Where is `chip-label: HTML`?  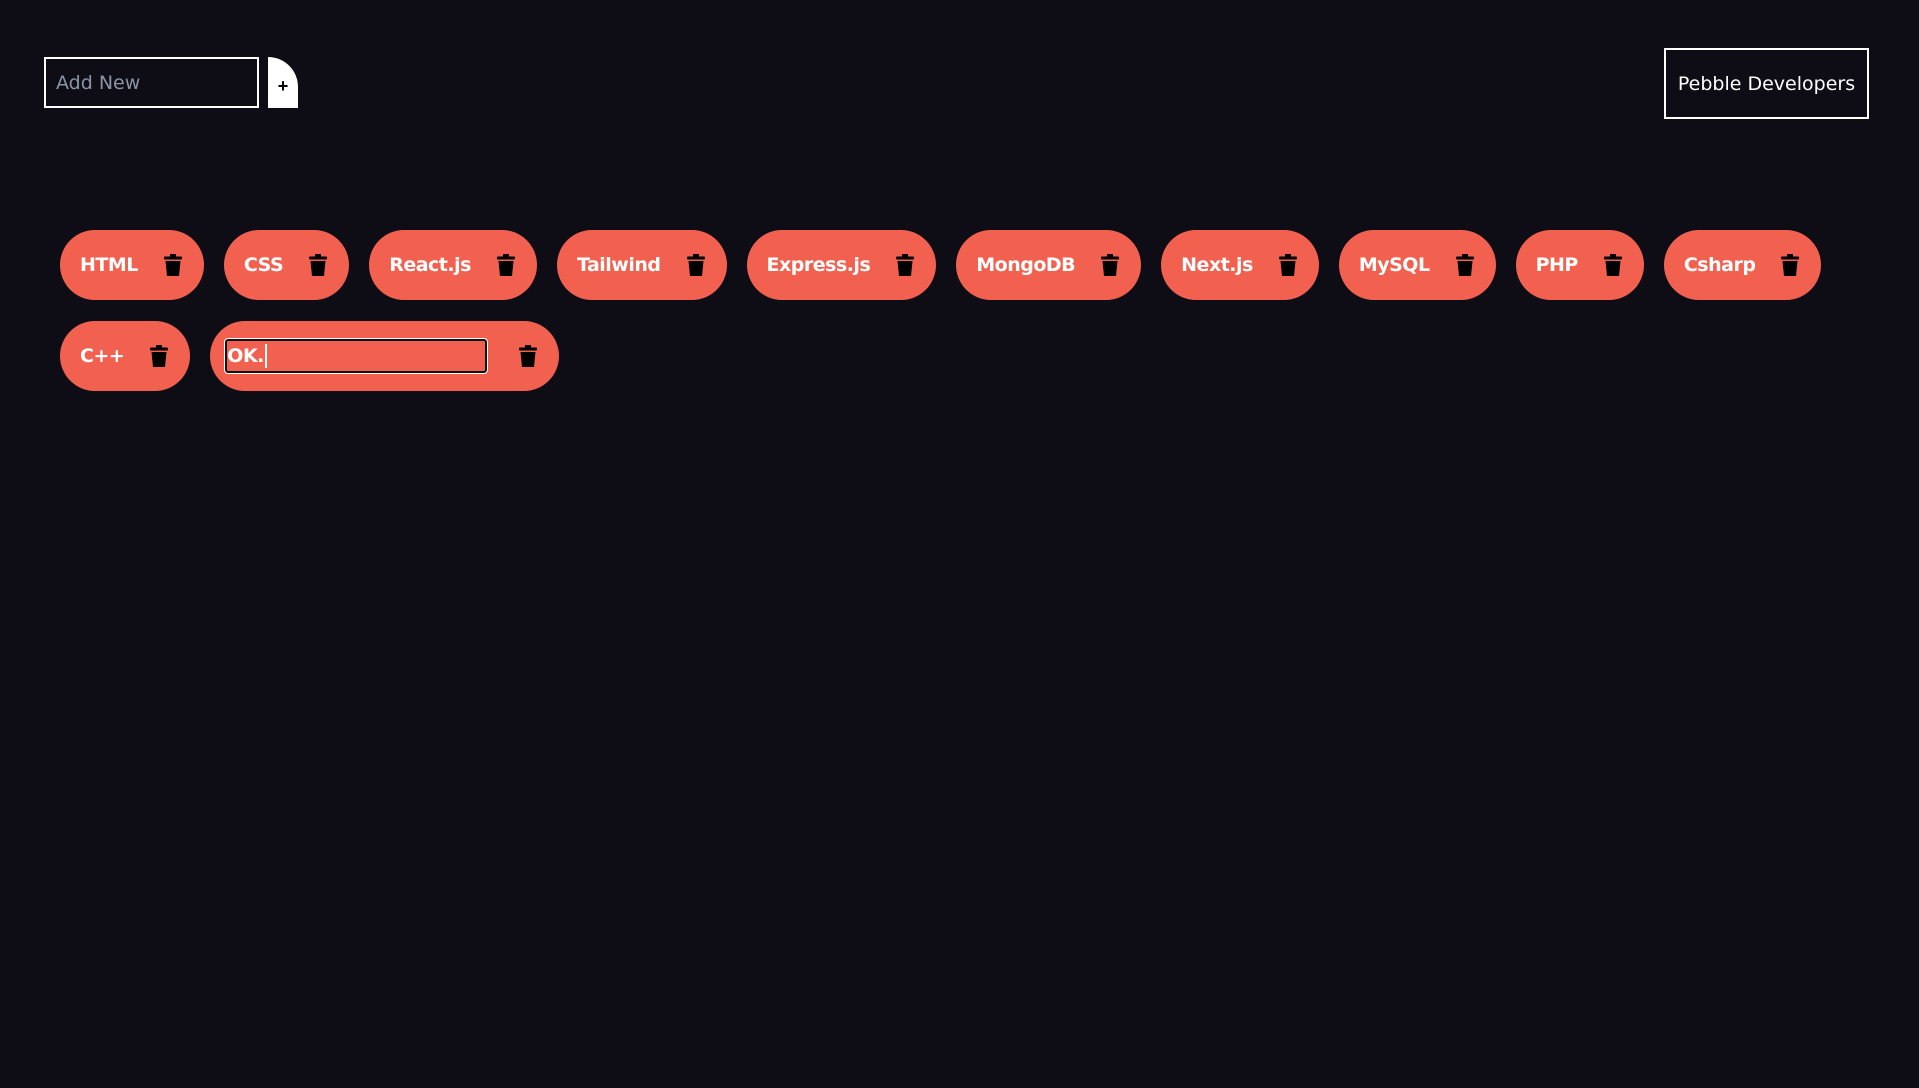 chip-label: HTML is located at coordinates (109, 265).